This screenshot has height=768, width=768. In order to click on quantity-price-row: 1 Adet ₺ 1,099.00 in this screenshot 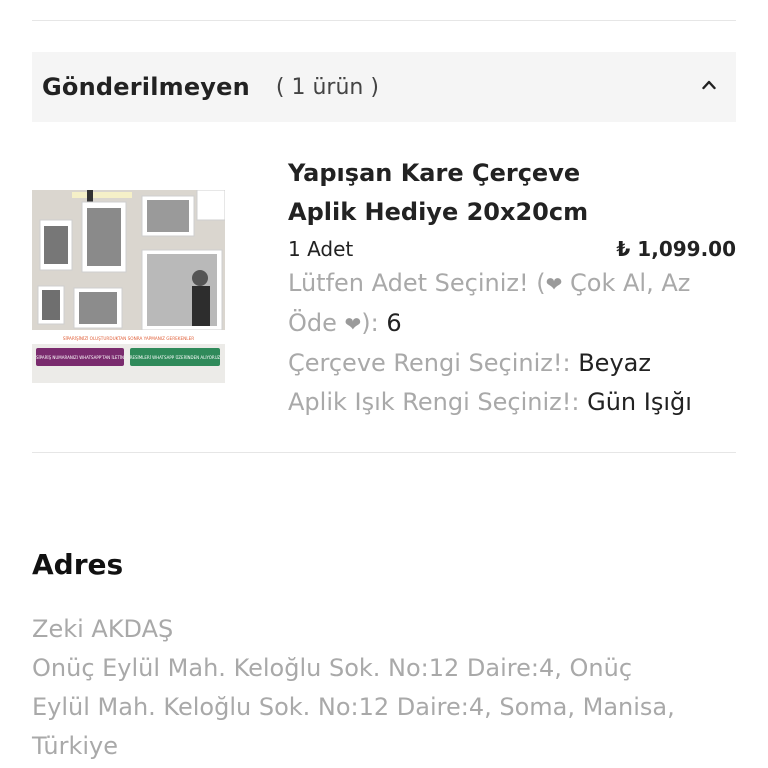, I will do `click(512, 249)`.